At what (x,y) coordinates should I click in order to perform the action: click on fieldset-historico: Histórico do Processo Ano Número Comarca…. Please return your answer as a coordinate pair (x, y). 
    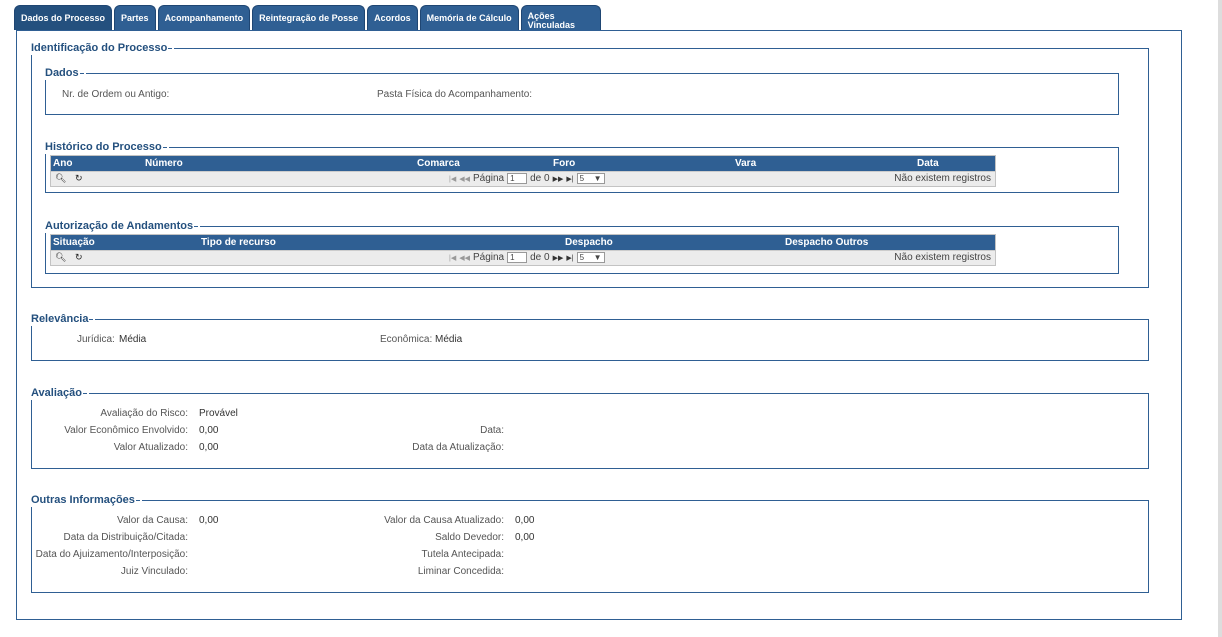
    Looking at the image, I should click on (582, 167).